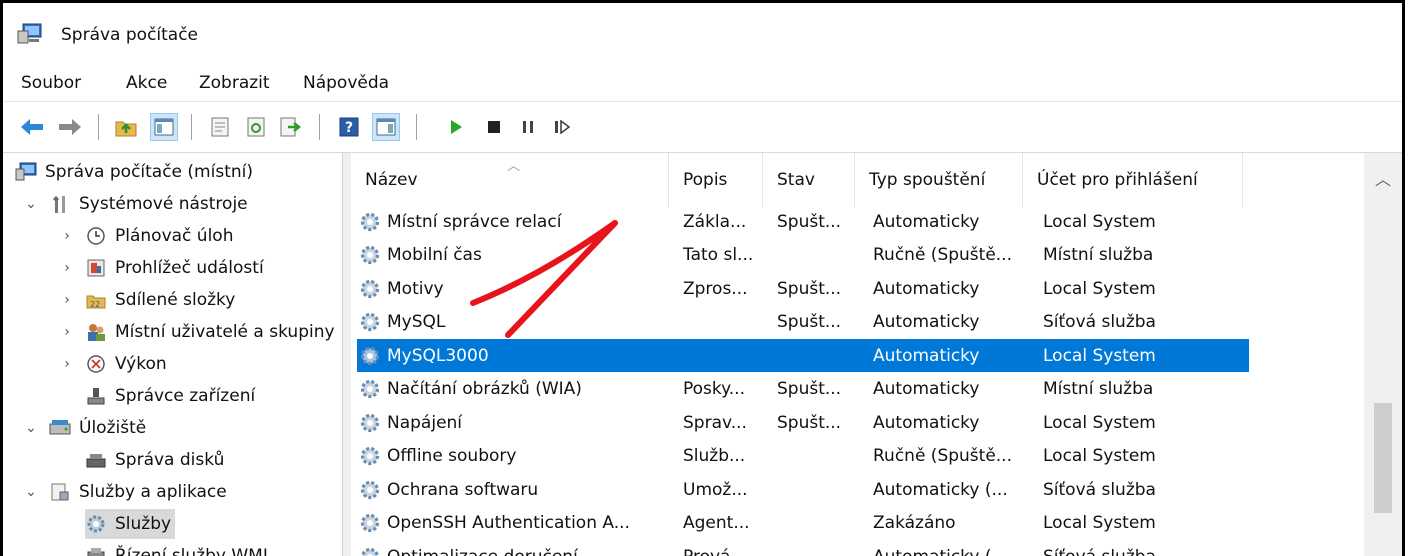 The image size is (1411, 556). What do you see at coordinates (512, 389) in the screenshot?
I see `cell-name: Načítání obrázků (WIA)` at bounding box center [512, 389].